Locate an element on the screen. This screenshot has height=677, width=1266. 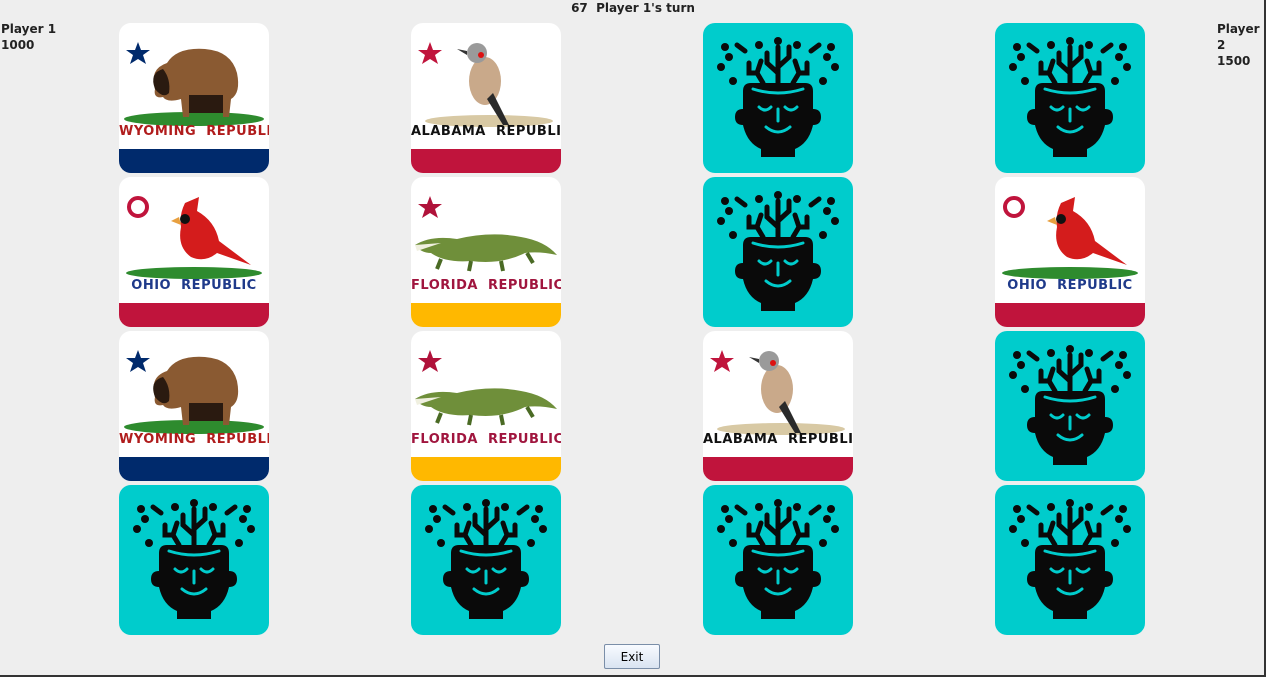
player-1-name: Player 1 is located at coordinates (29, 29).